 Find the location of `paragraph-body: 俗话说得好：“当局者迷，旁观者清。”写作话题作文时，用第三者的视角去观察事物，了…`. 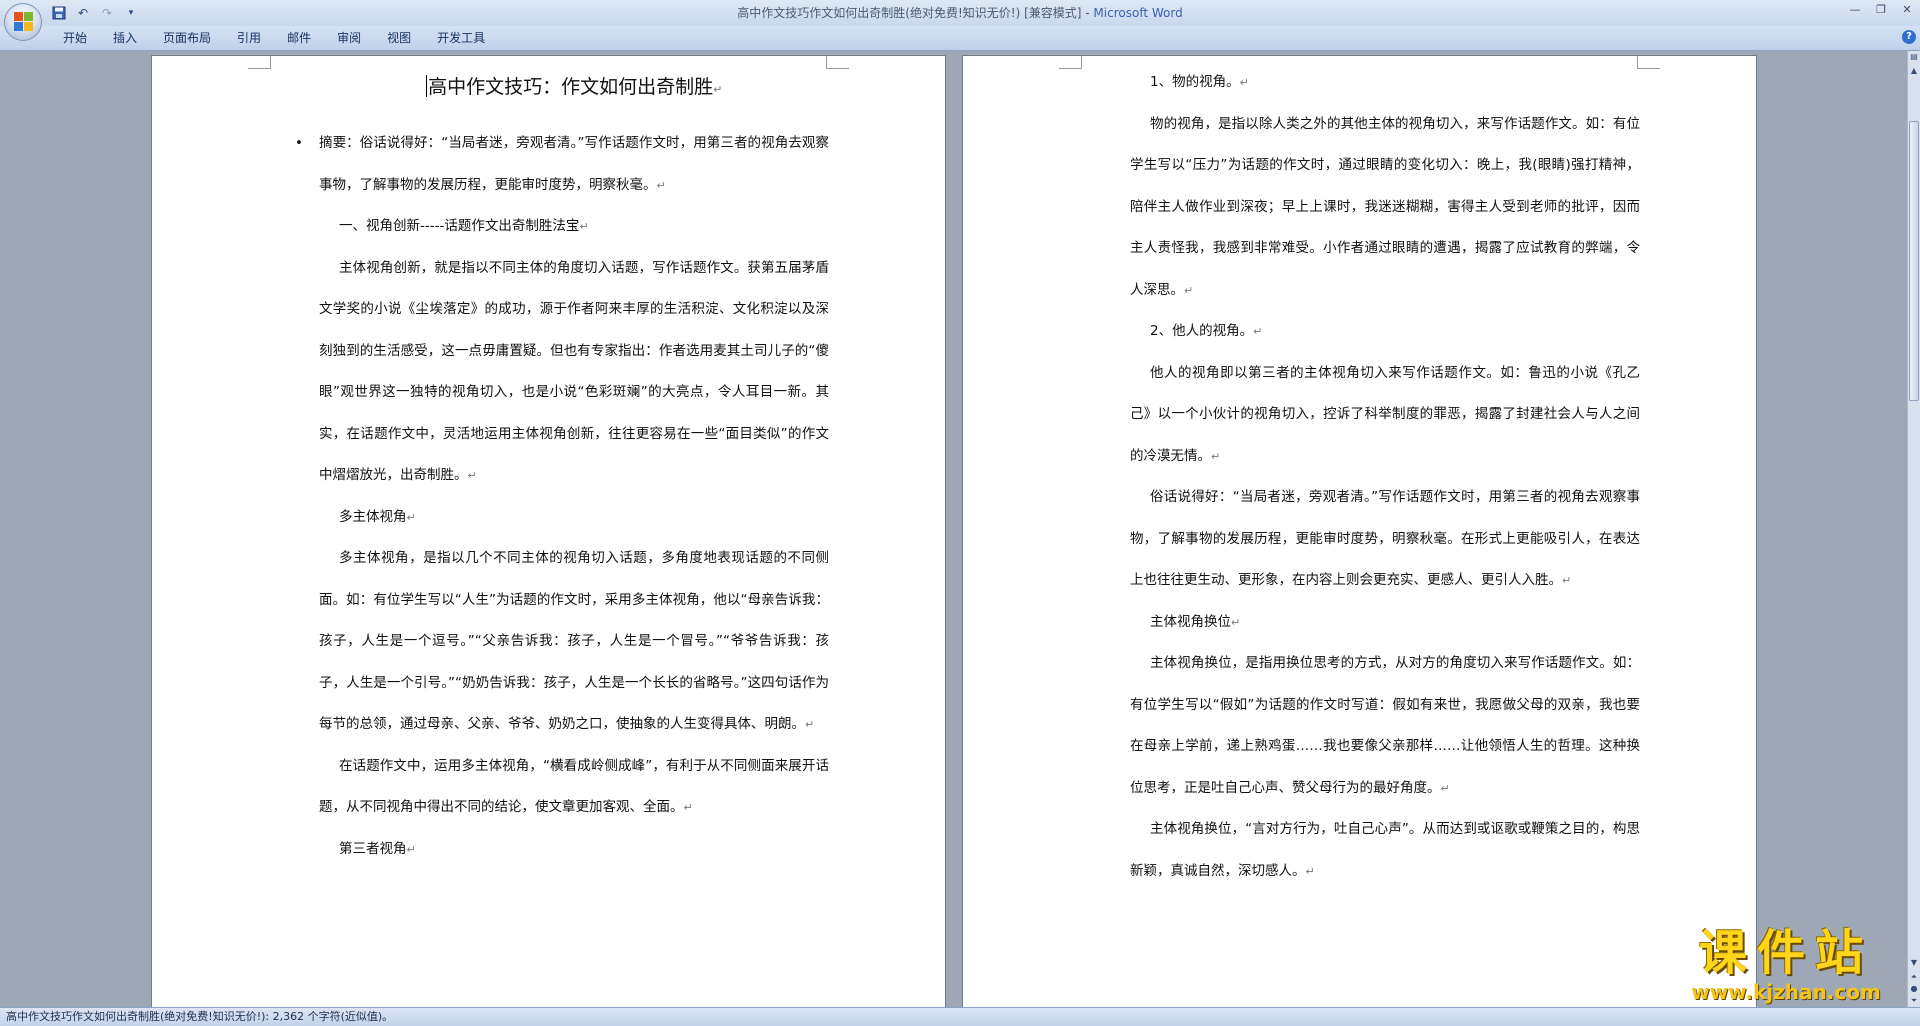

paragraph-body: 俗话说得好：“当局者迷，旁观者清。”写作话题作文时，用第三者的视角去观察事物，了… is located at coordinates (1385, 539).